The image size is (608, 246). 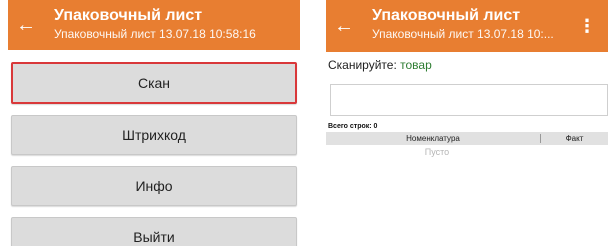 I want to click on barcode-button: Штрихкод, so click(x=154, y=135).